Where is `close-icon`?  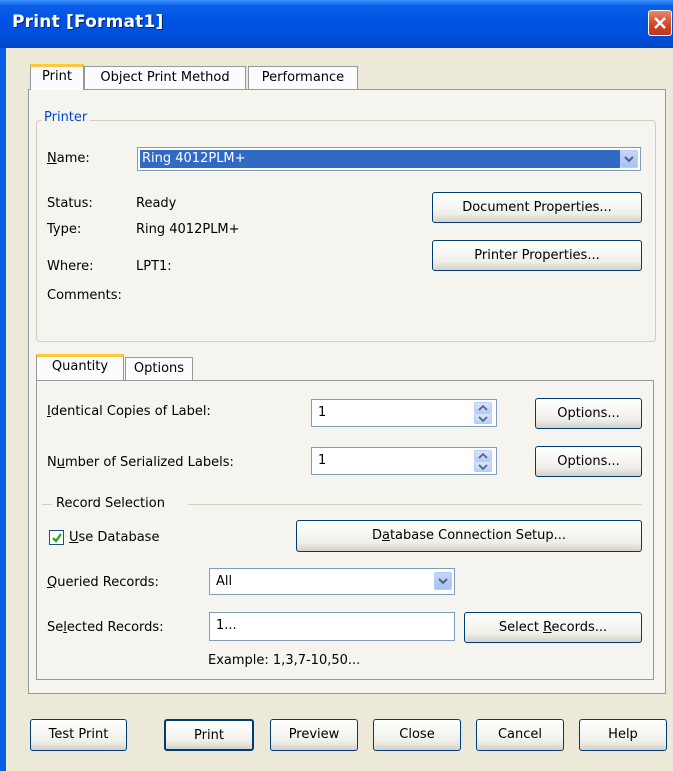 close-icon is located at coordinates (660, 23).